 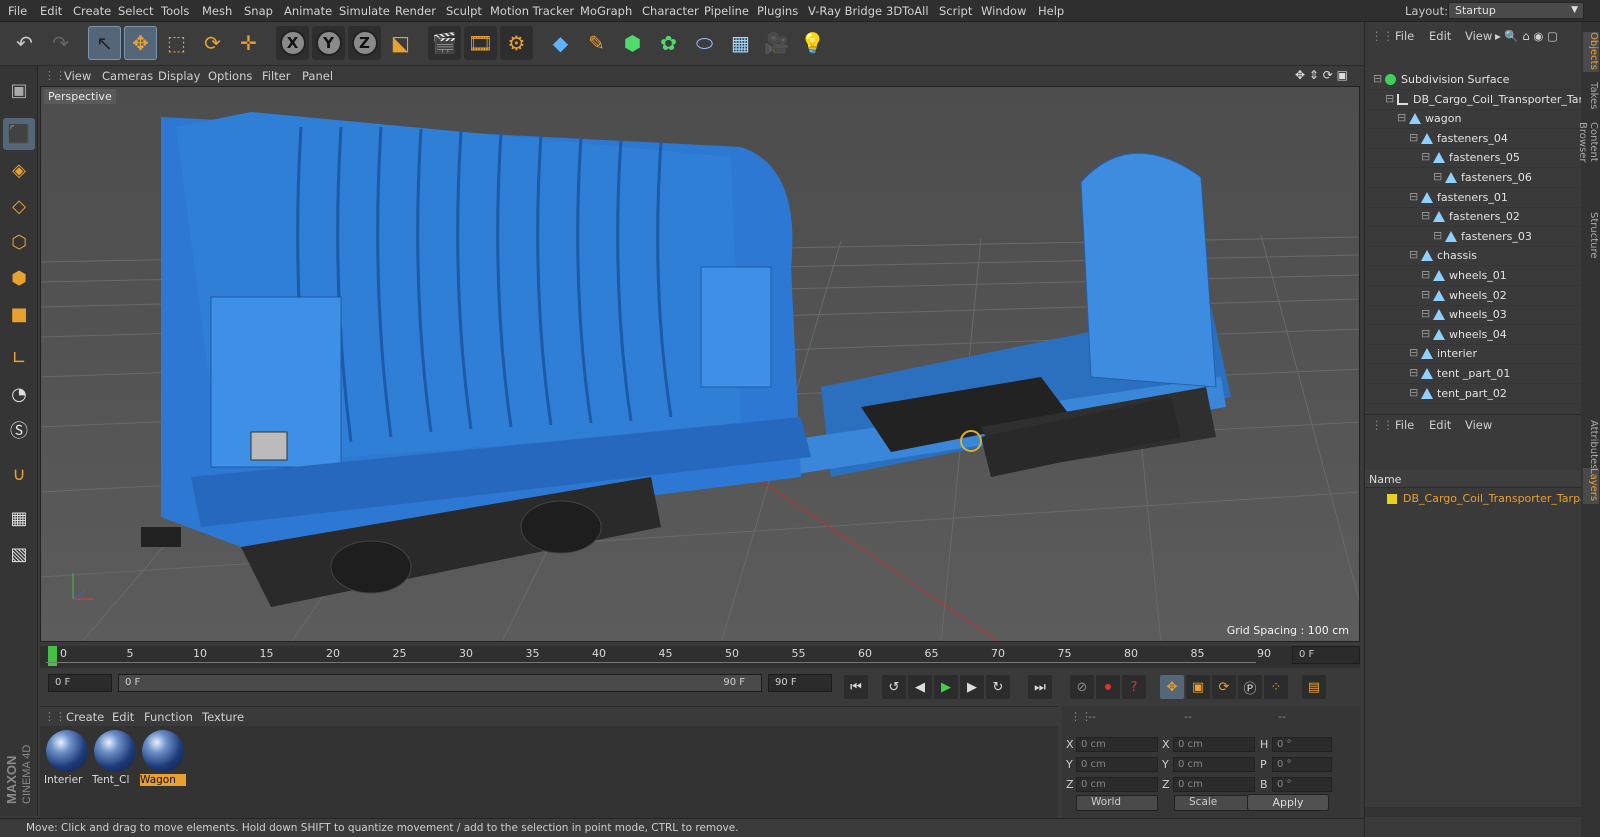 What do you see at coordinates (1040, 687) in the screenshot?
I see `go-to-end-icon: ⏭` at bounding box center [1040, 687].